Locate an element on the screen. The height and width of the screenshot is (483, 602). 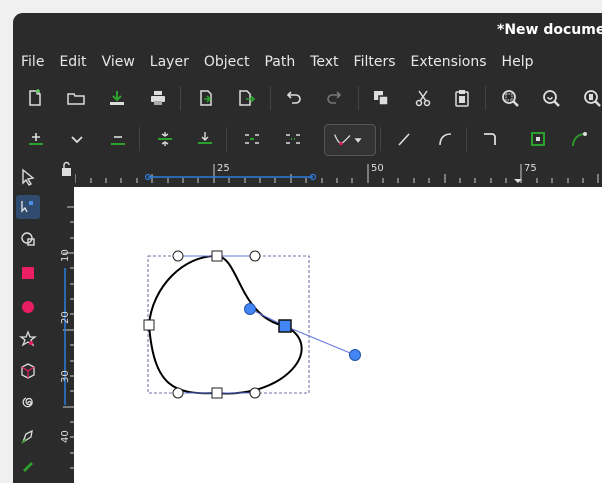
zoom-drawing-icon is located at coordinates (551, 98).